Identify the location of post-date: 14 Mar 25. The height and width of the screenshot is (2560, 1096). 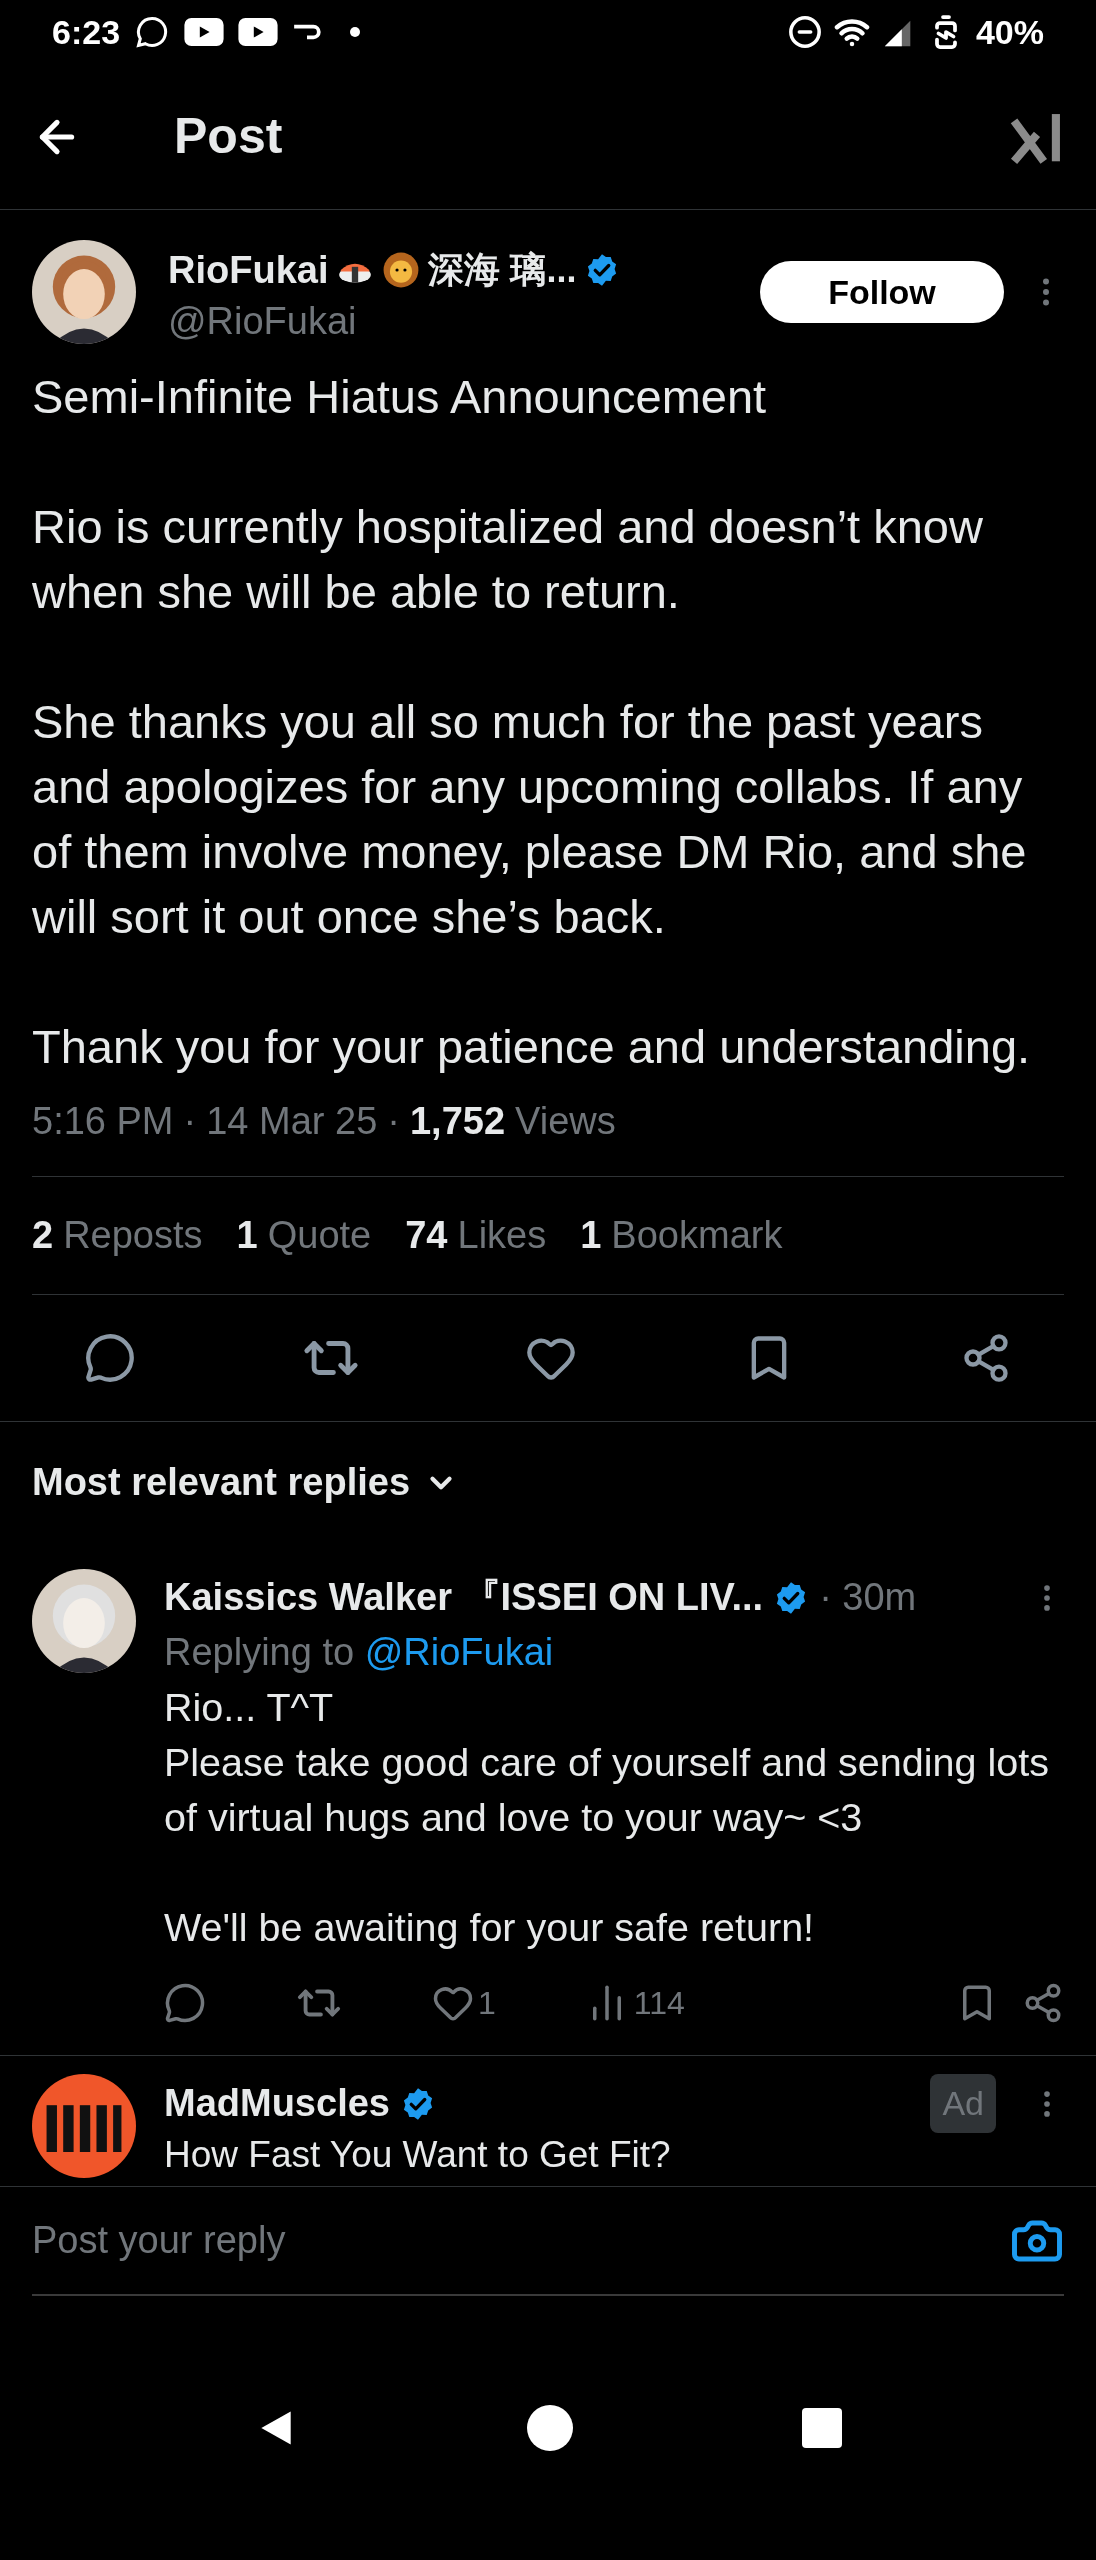
(292, 1121).